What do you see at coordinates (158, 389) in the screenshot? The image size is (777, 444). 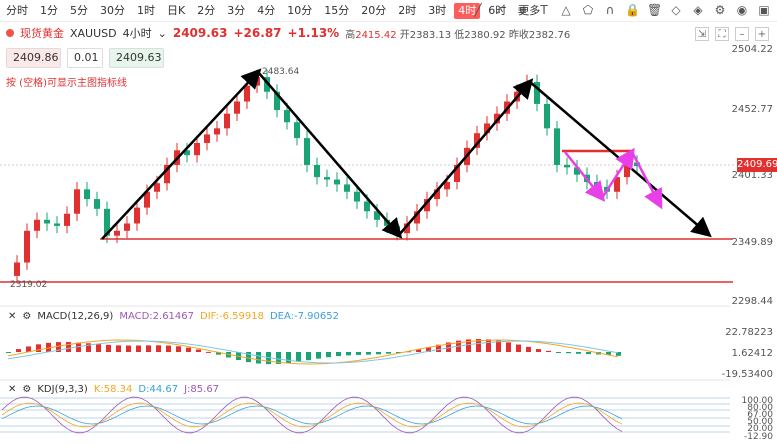 I see `d-value: D:44.67` at bounding box center [158, 389].